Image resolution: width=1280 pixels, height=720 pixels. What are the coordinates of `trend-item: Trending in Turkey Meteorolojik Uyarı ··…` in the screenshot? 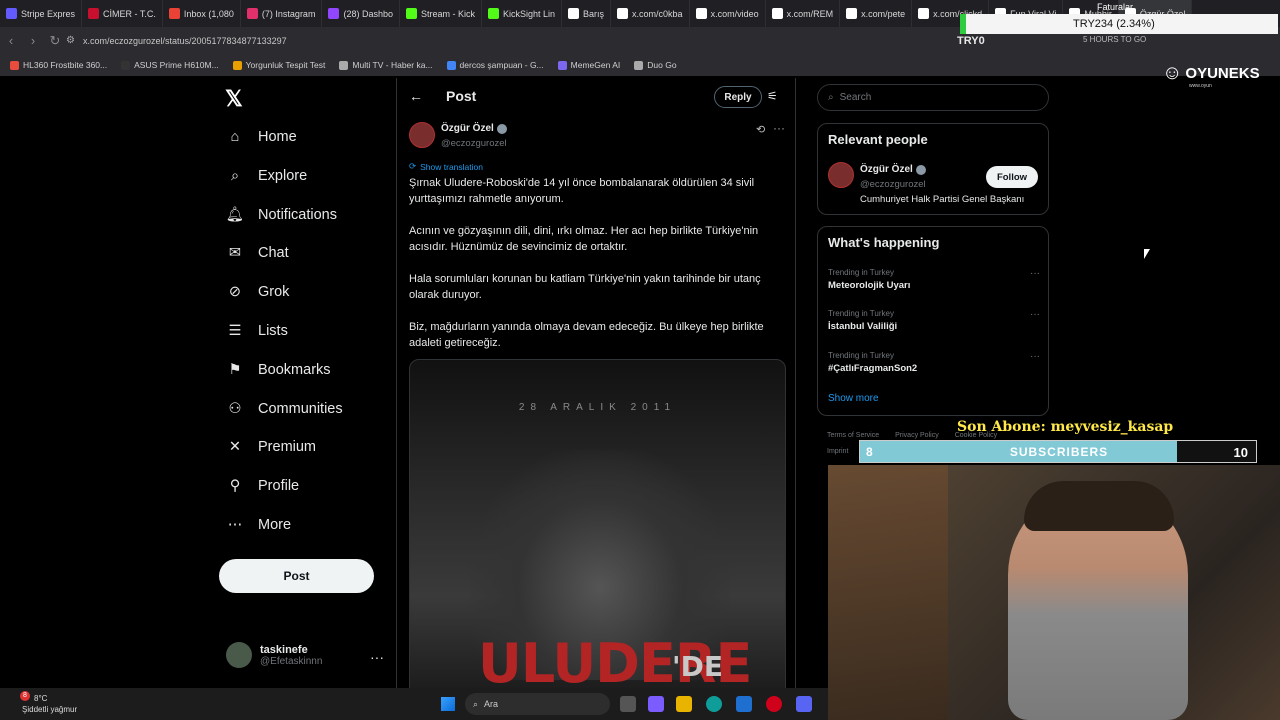 It's located at (934, 279).